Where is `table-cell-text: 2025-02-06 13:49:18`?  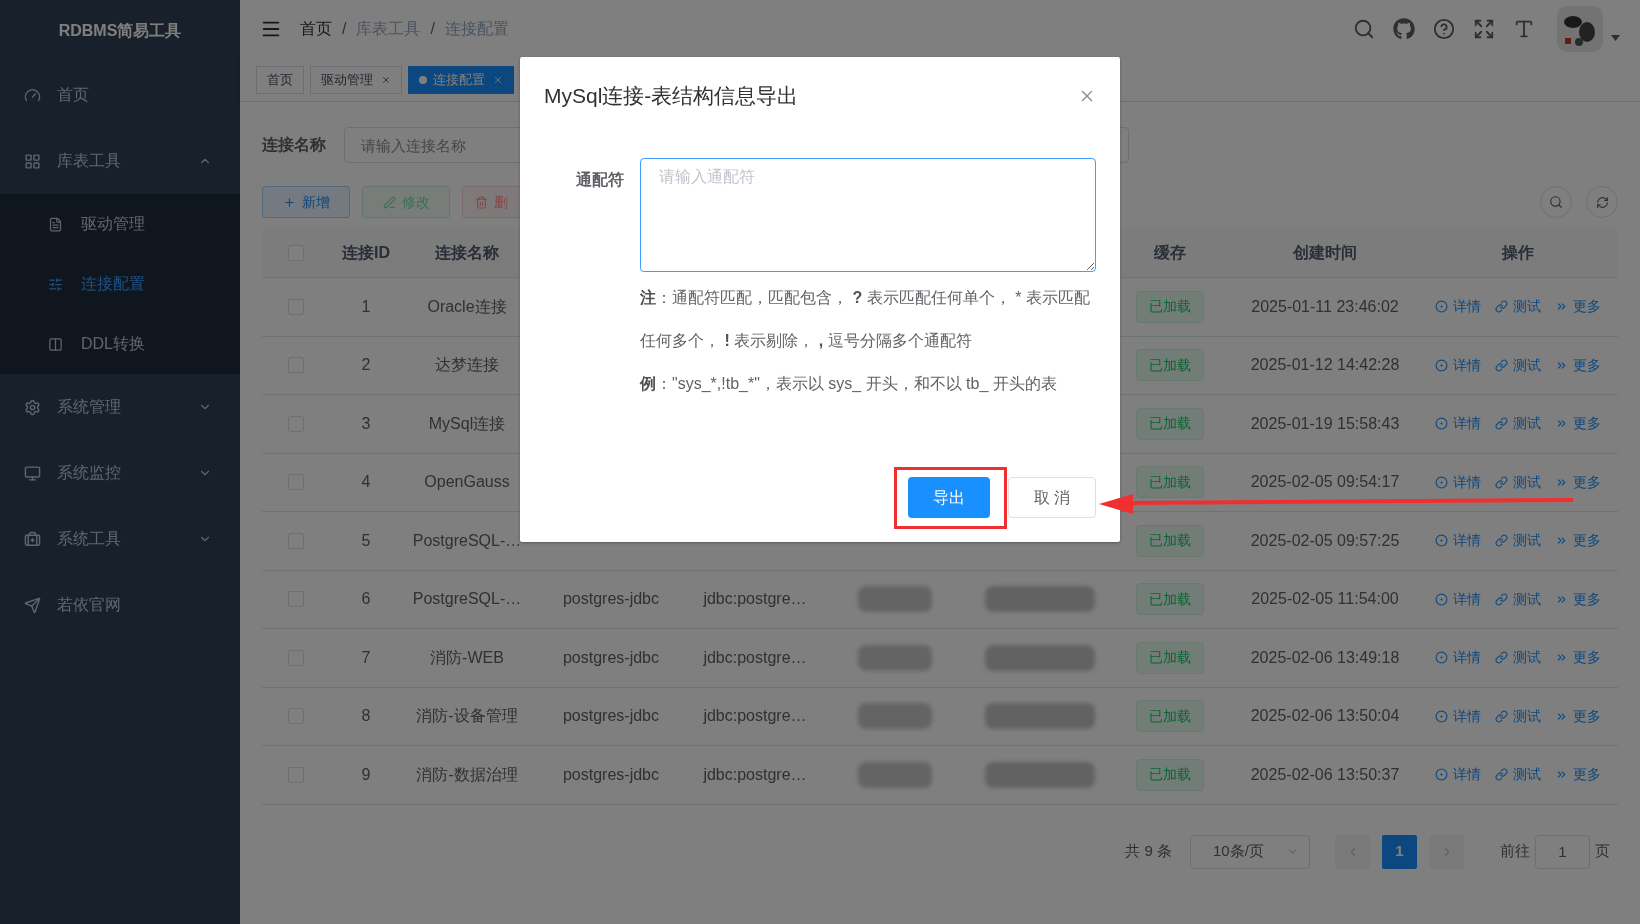
table-cell-text: 2025-02-06 13:49:18 is located at coordinates (1325, 657).